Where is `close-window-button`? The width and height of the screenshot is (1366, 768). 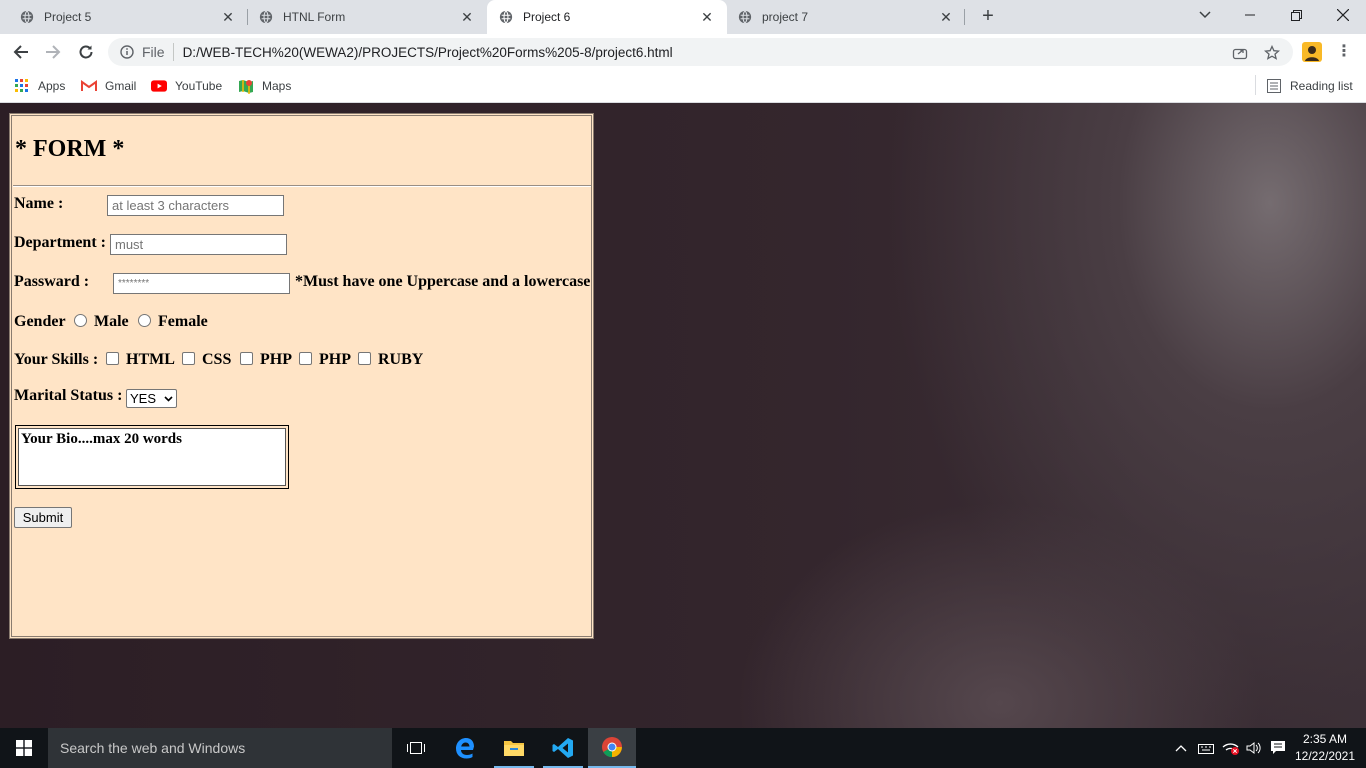
close-window-button is located at coordinates (1343, 15).